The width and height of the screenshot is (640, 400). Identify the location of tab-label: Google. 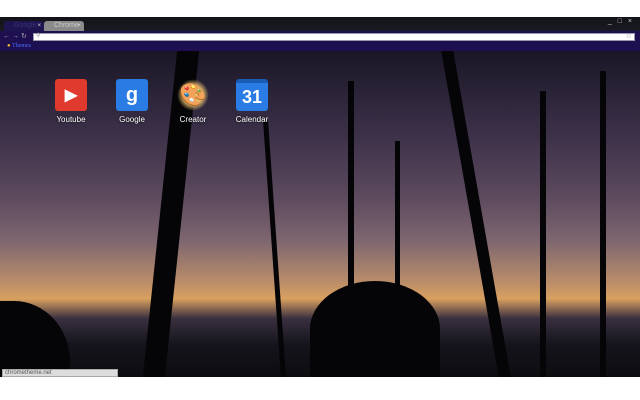
(25, 25).